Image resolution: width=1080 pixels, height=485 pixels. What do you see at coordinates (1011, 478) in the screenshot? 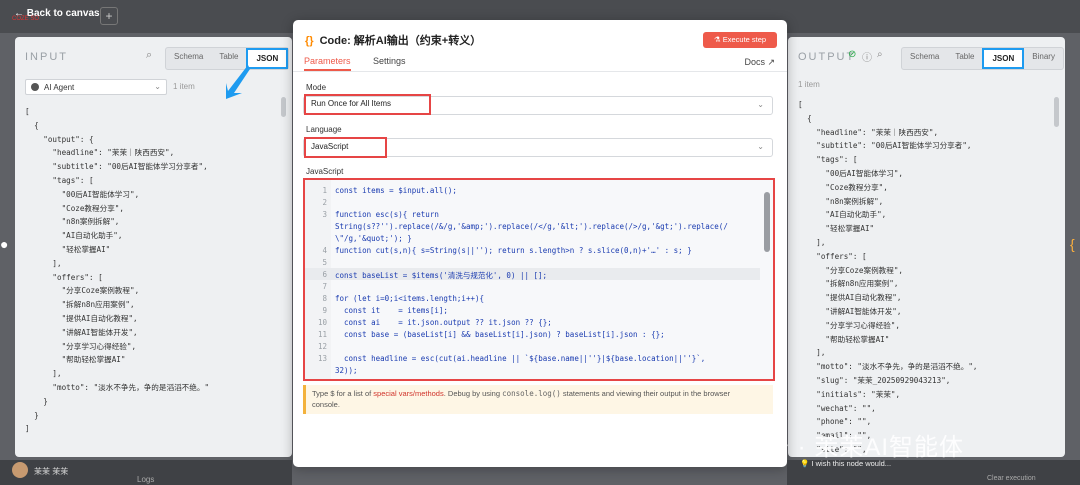
I see `clear-execution-button: Clear execution` at bounding box center [1011, 478].